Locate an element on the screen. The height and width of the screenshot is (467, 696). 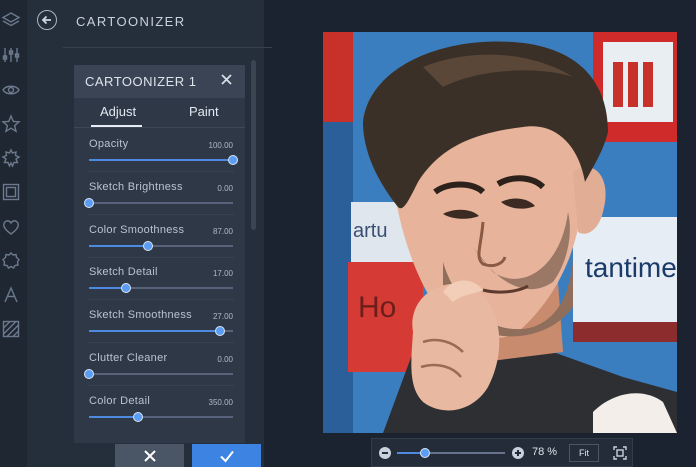
effect-card-header: CARTOONIZER 1 is located at coordinates (159, 81).